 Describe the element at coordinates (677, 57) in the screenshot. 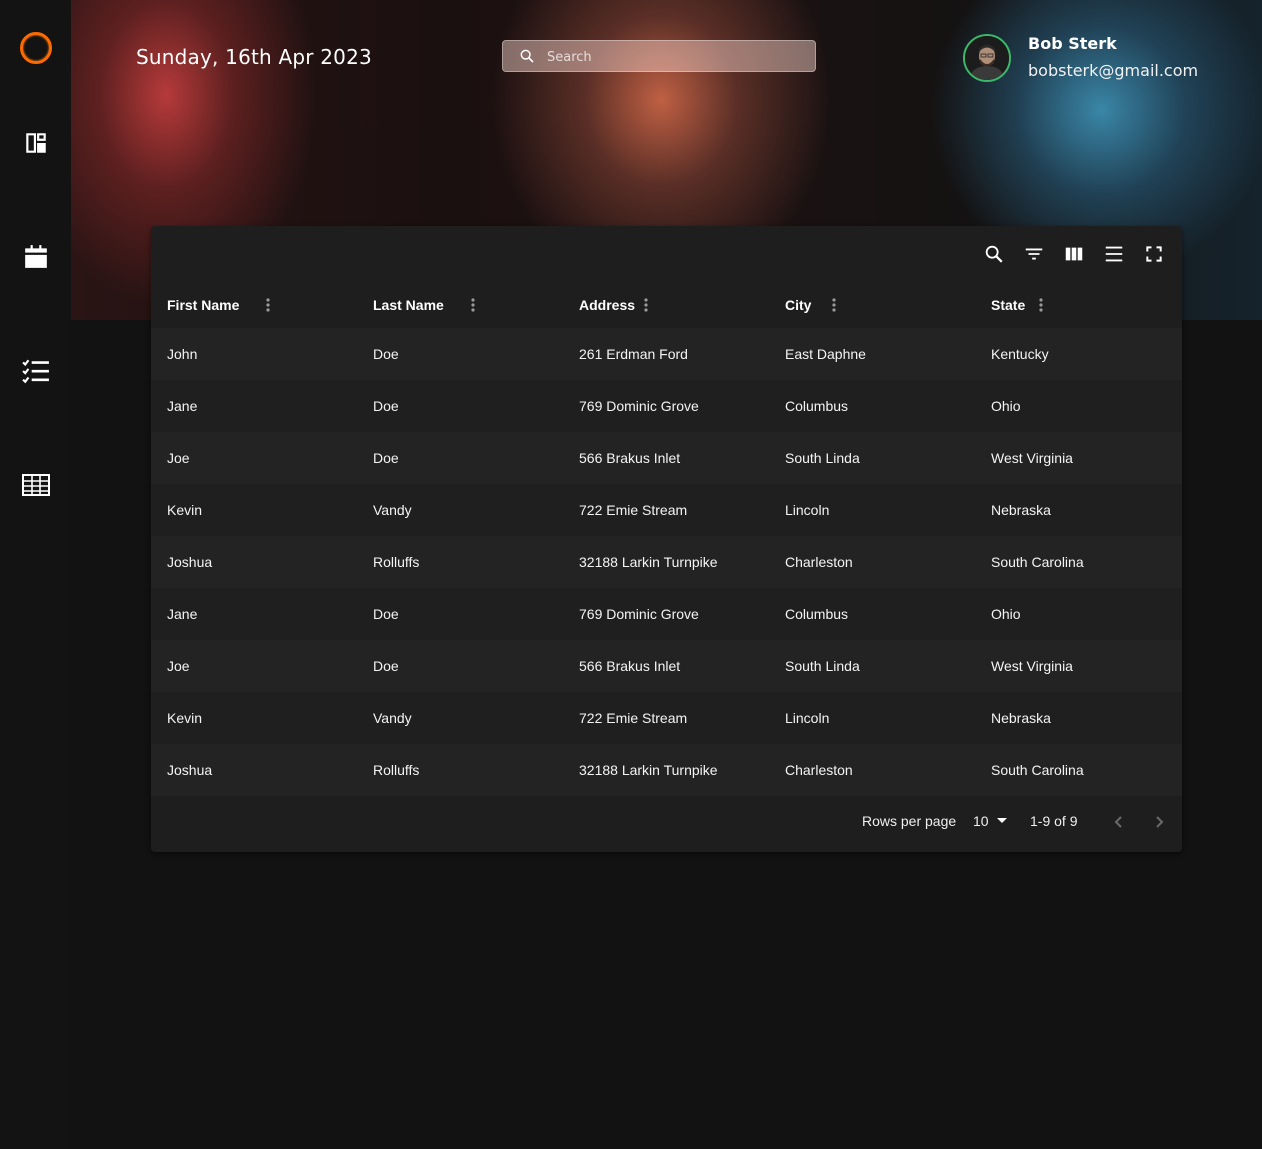

I see `search-input` at that location.